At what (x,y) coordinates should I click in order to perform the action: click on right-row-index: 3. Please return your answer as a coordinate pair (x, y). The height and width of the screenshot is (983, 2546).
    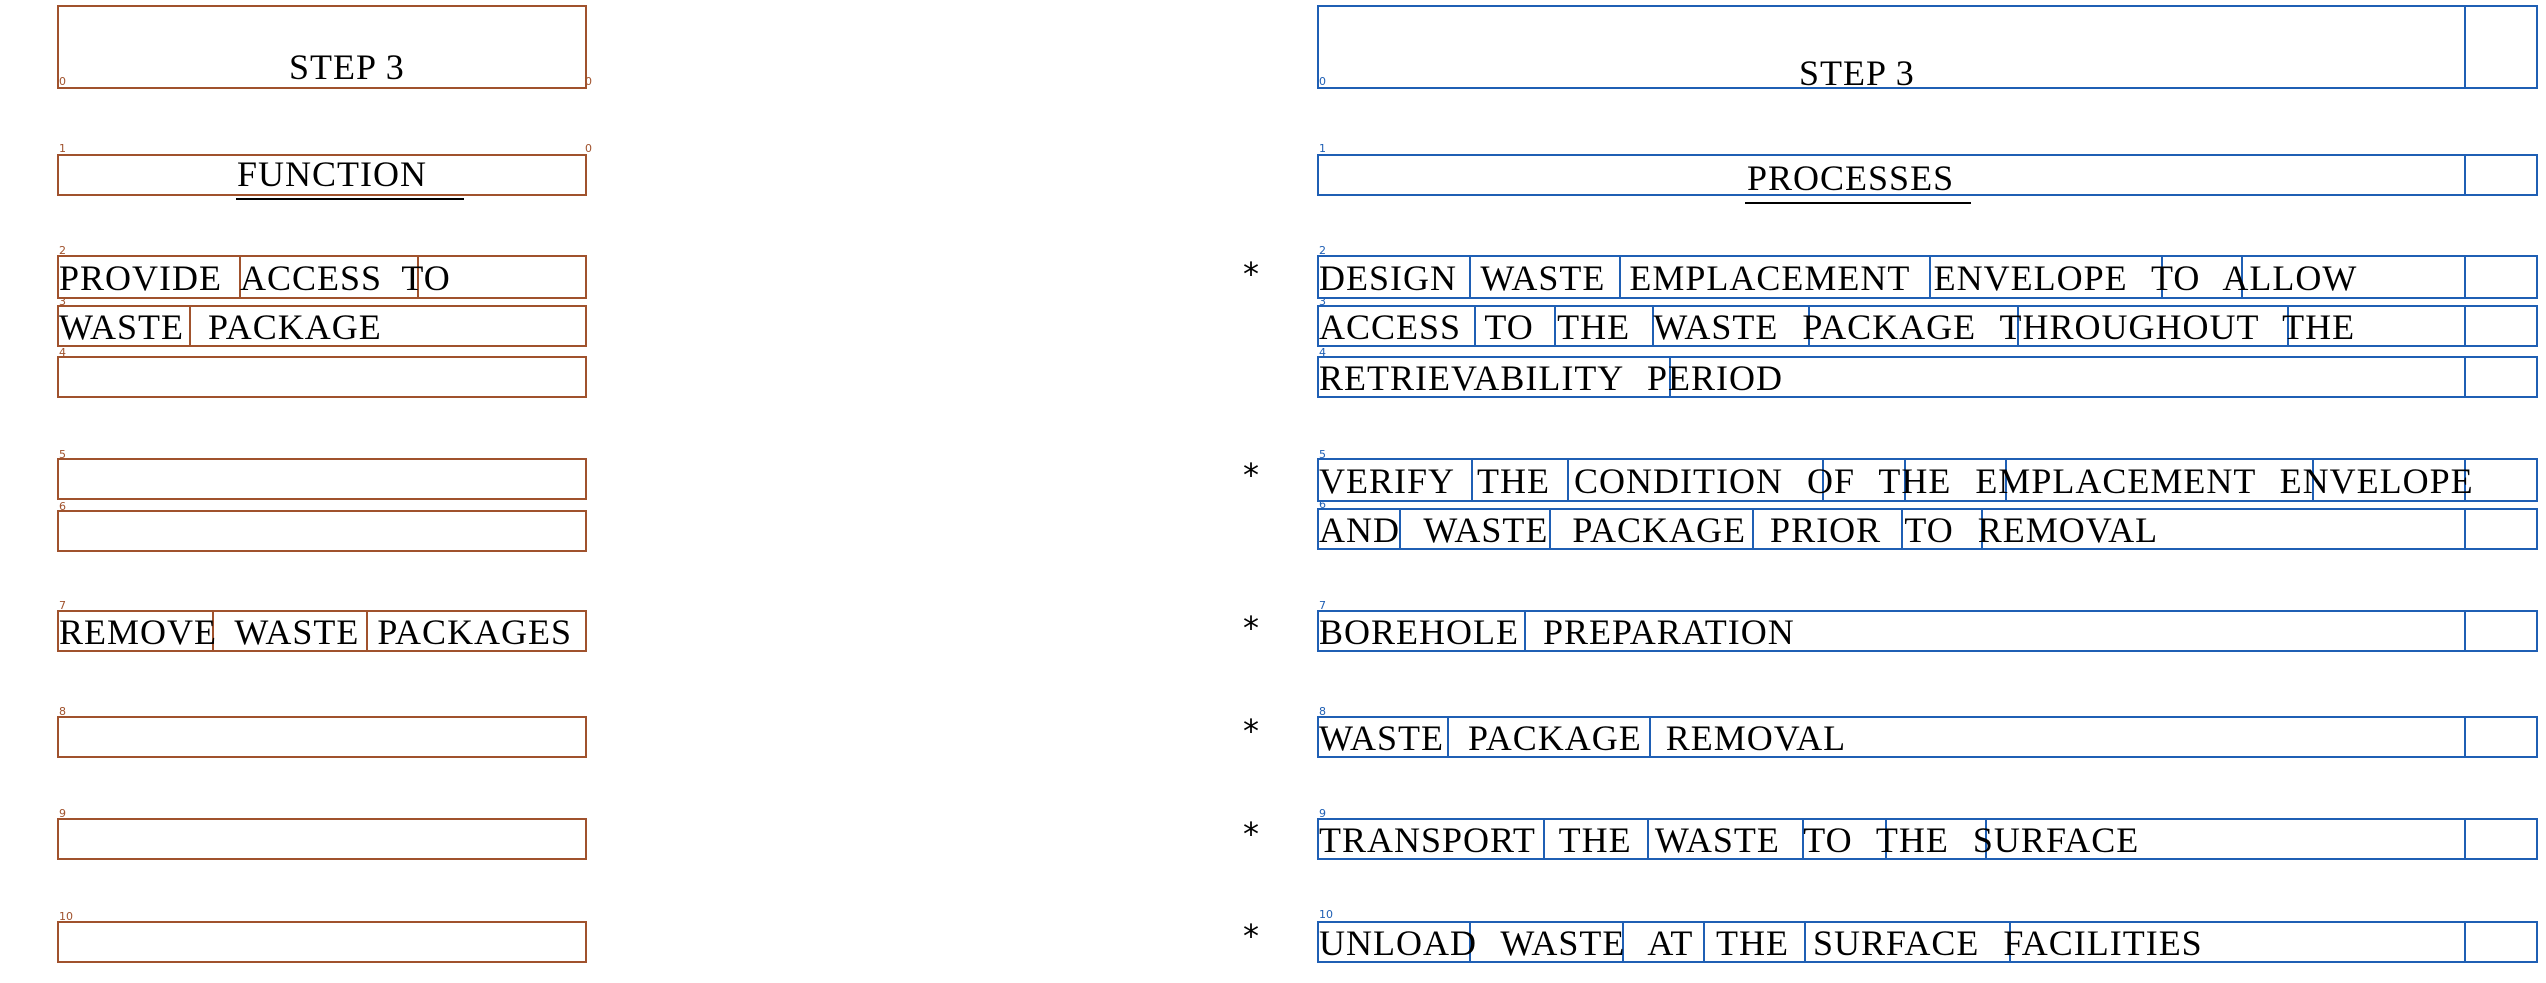
    Looking at the image, I should click on (1322, 301).